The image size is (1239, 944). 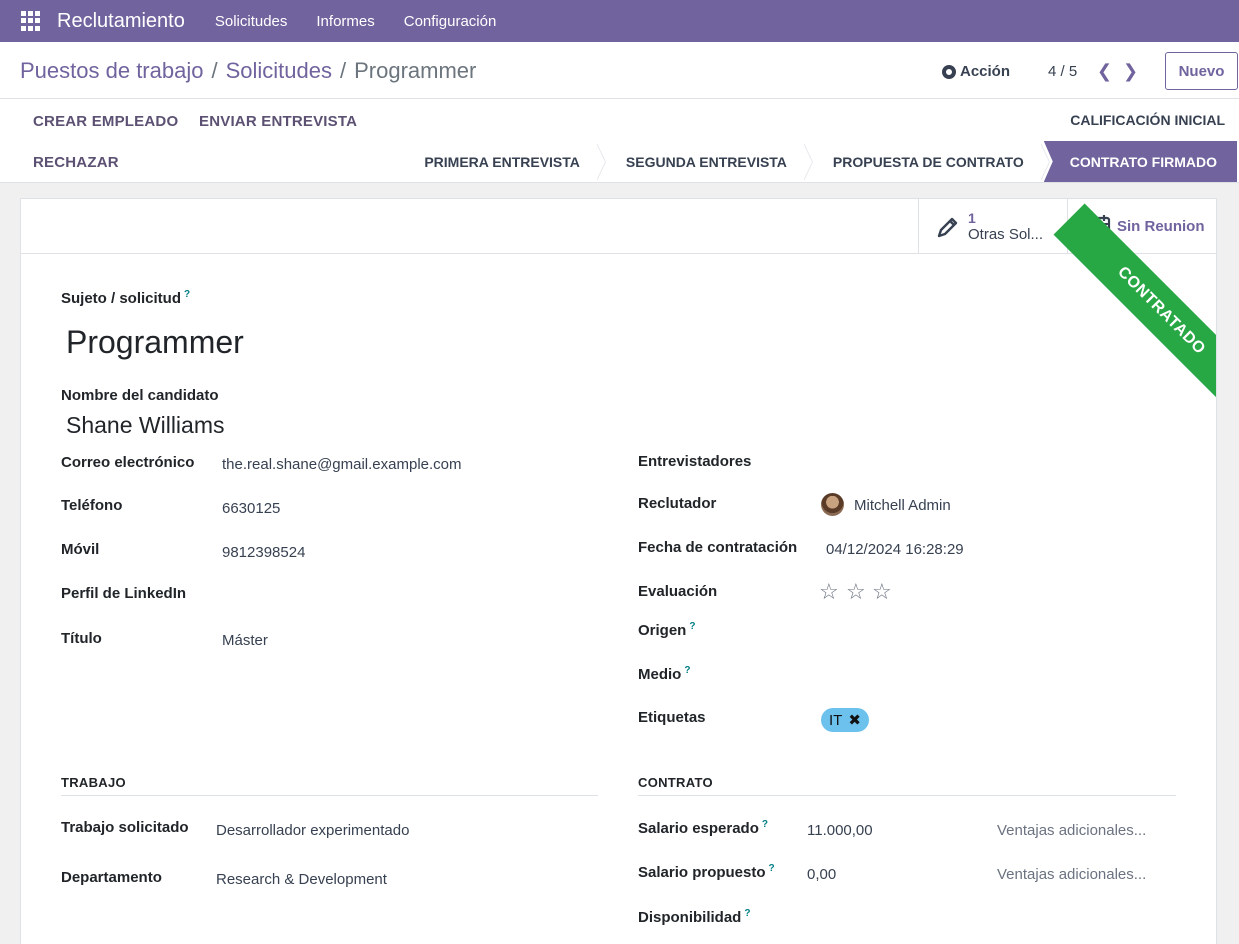 I want to click on close-icon: ✖, so click(x=854, y=720).